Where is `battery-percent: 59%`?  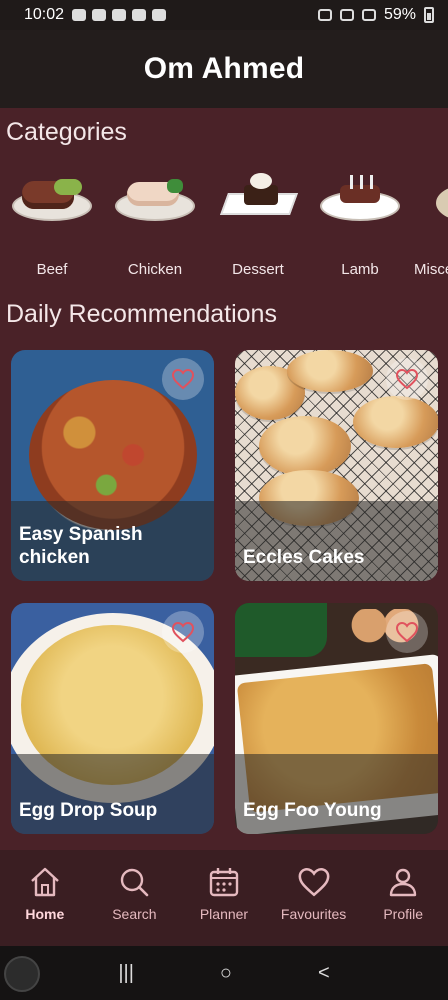
battery-percent: 59% is located at coordinates (399, 14).